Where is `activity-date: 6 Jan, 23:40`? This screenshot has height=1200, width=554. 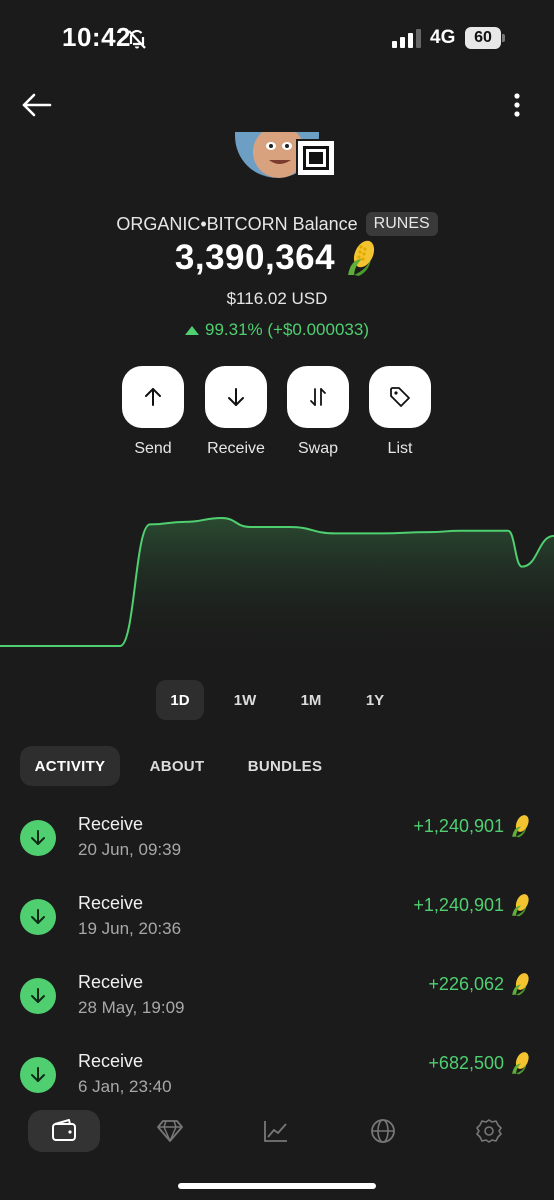
activity-date: 6 Jan, 23:40 is located at coordinates (125, 1086).